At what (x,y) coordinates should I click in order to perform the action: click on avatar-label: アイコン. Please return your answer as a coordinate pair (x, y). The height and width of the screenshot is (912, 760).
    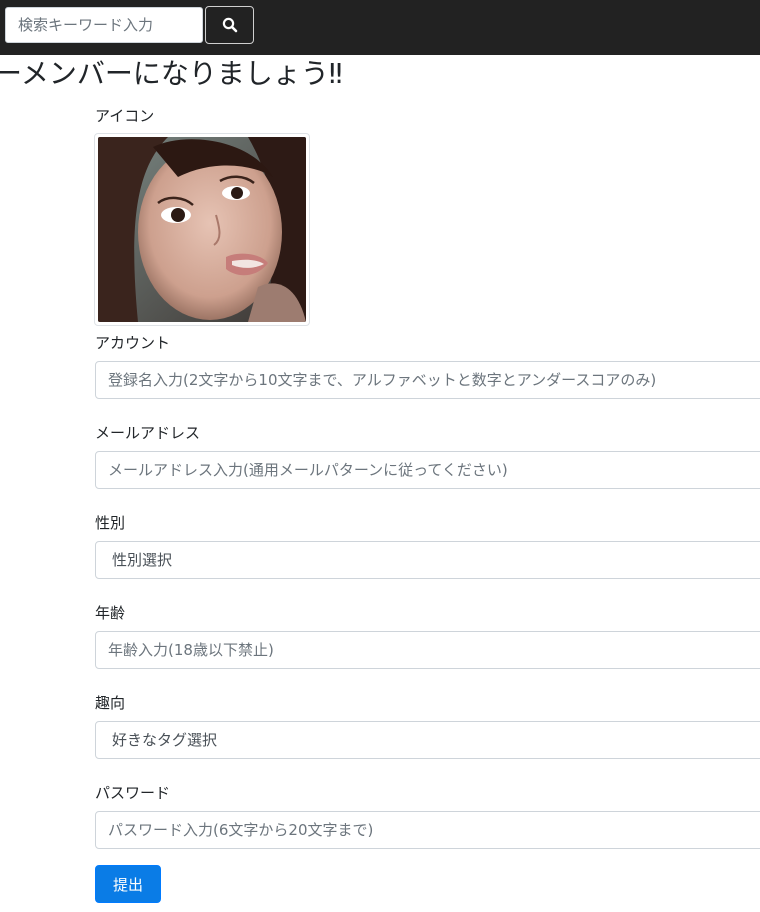
    Looking at the image, I should click on (125, 116).